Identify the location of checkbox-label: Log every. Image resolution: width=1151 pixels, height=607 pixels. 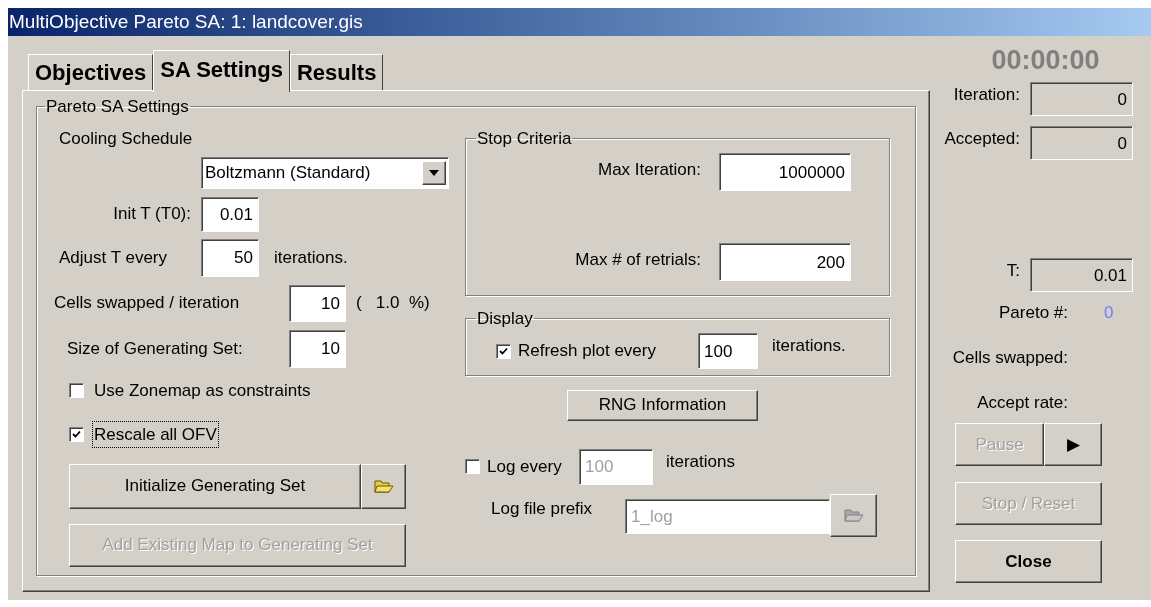
(525, 466).